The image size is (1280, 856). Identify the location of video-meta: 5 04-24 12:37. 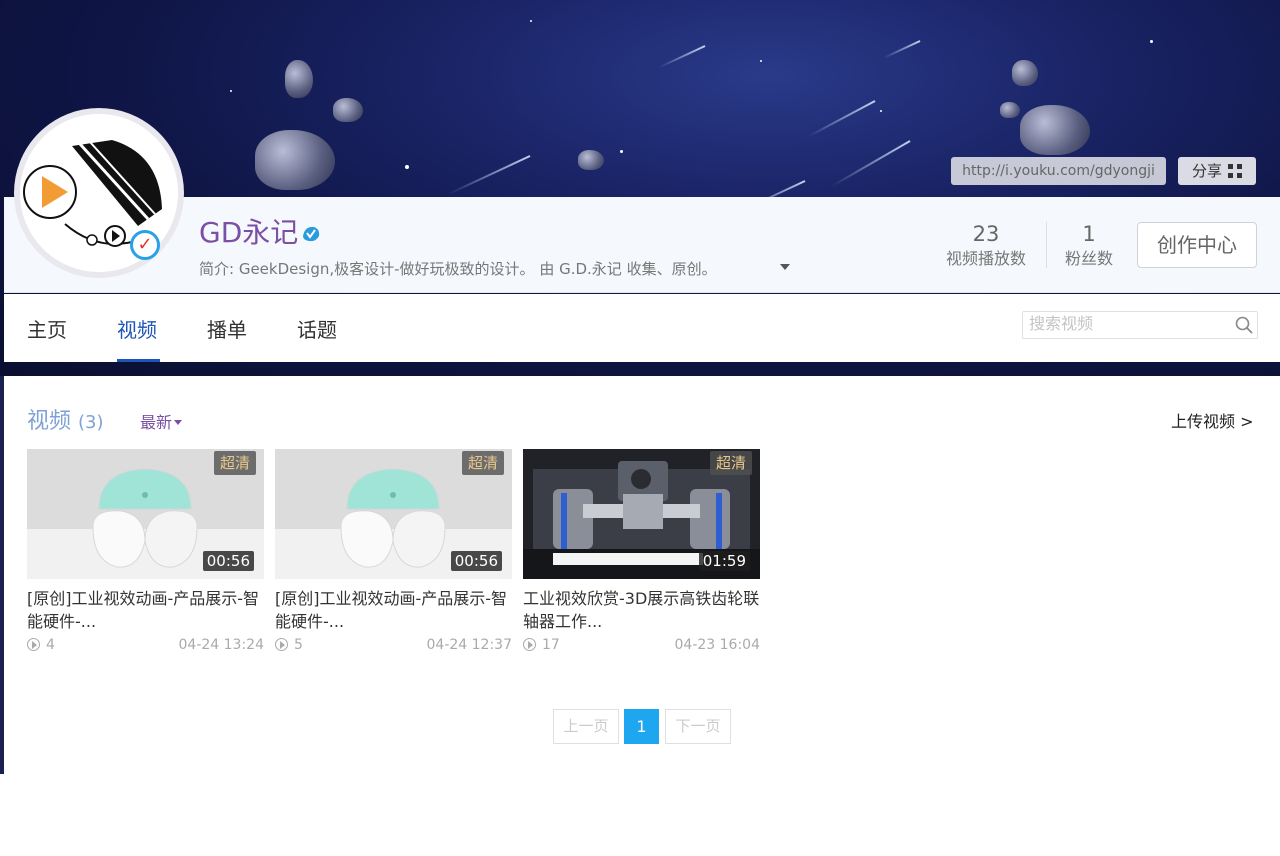
(393, 646).